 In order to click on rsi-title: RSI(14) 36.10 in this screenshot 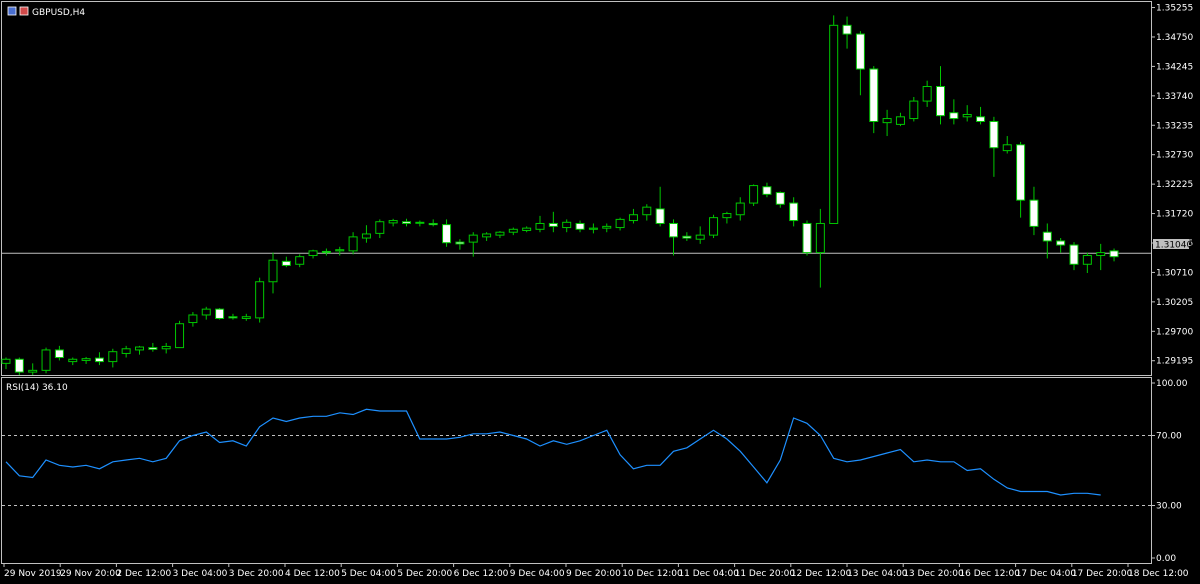, I will do `click(37, 388)`.